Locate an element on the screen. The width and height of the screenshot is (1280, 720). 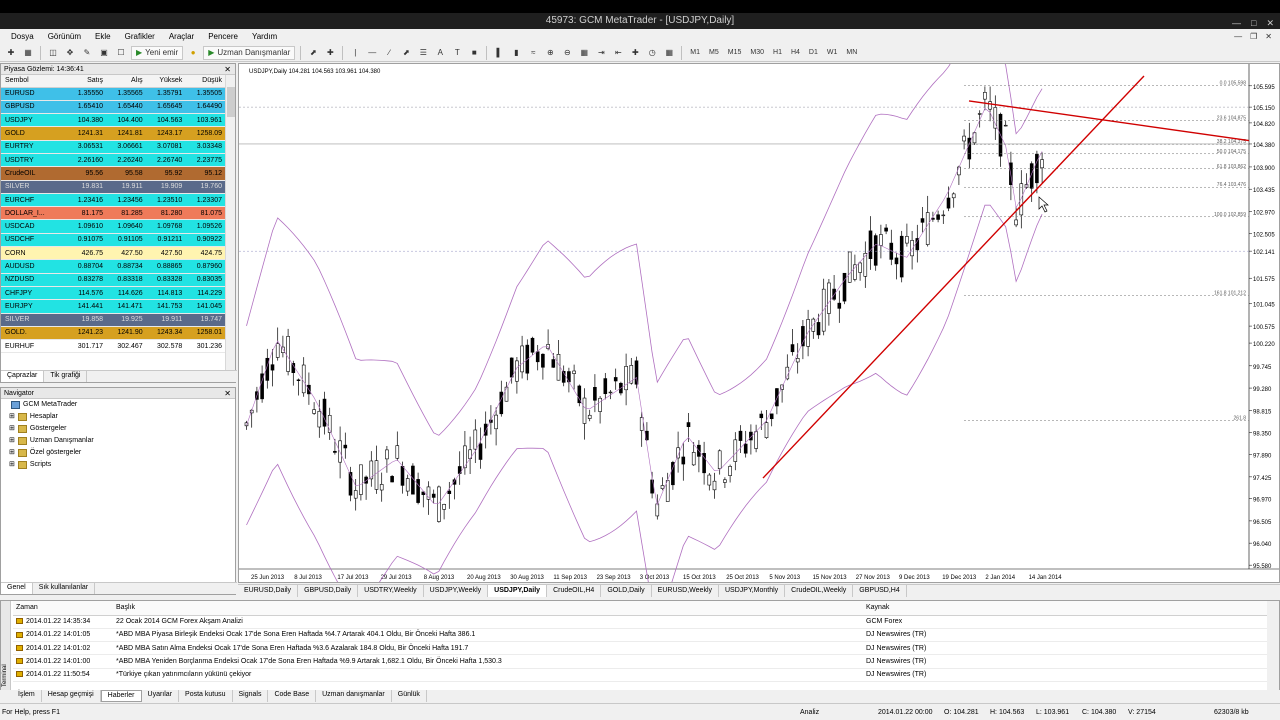
column-header-title: Başlık is located at coordinates (488, 608).